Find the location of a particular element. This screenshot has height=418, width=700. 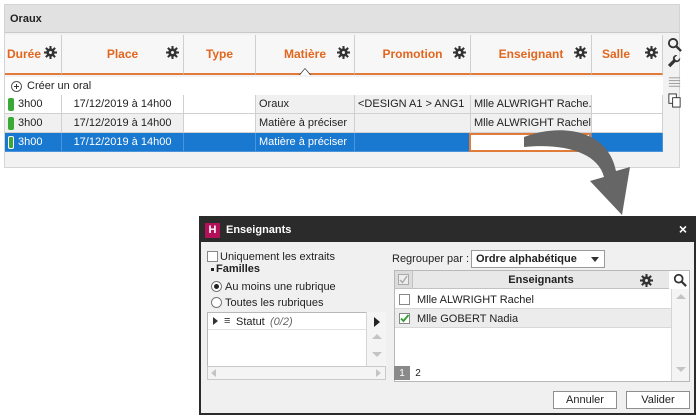

side-toolbar is located at coordinates (674, 75).